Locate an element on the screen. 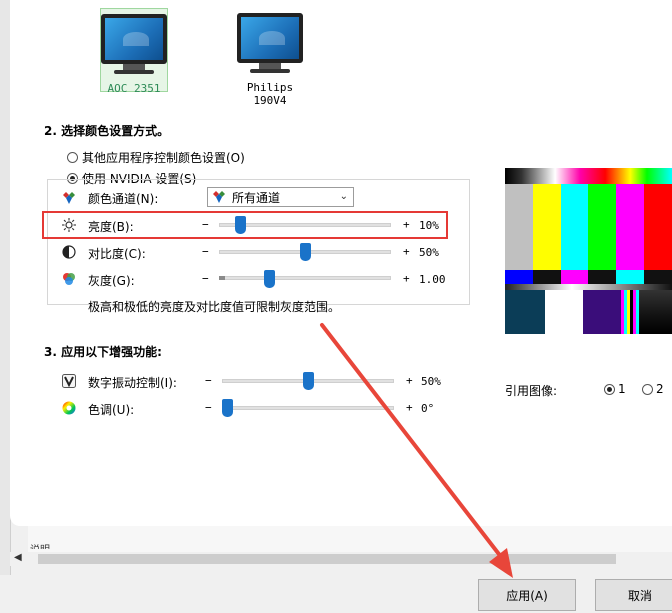  gamma-track is located at coordinates (305, 278).